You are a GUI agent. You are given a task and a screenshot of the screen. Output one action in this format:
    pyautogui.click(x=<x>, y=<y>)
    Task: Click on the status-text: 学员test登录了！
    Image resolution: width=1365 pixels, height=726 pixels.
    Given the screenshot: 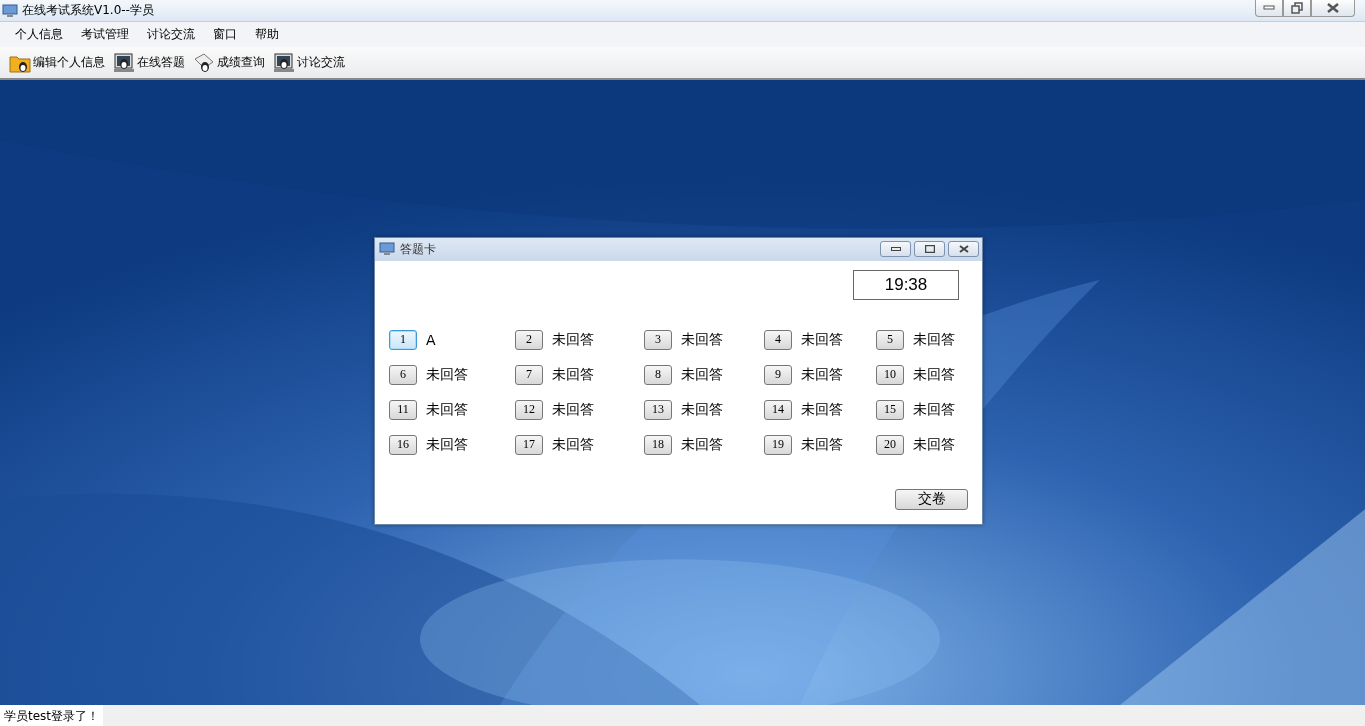 What is the action you would take?
    pyautogui.click(x=52, y=715)
    